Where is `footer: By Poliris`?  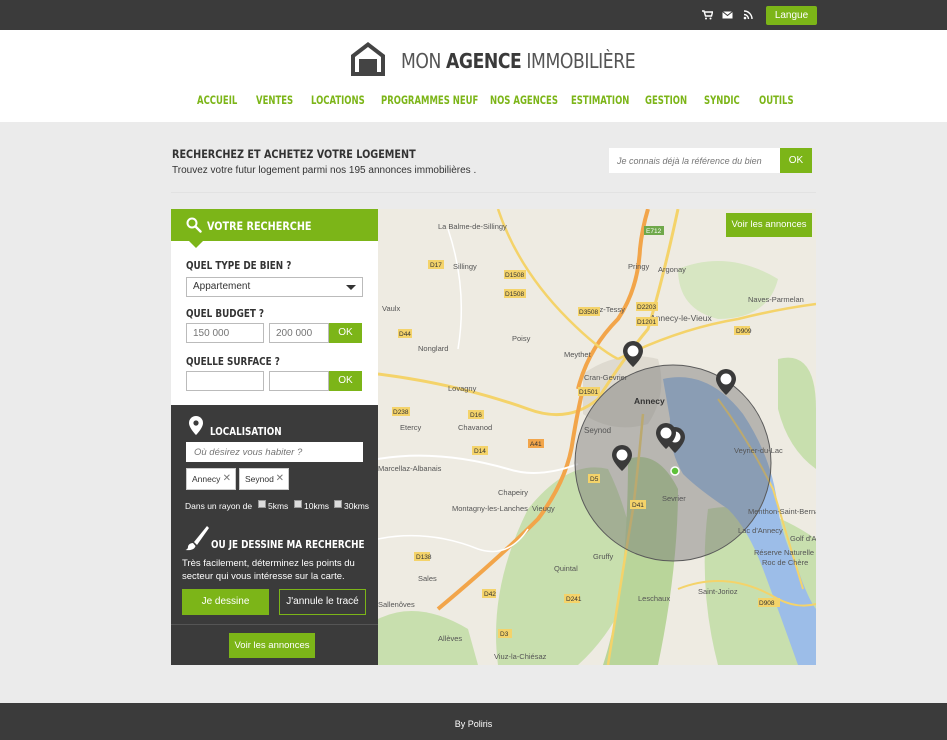 footer: By Poliris is located at coordinates (473, 721).